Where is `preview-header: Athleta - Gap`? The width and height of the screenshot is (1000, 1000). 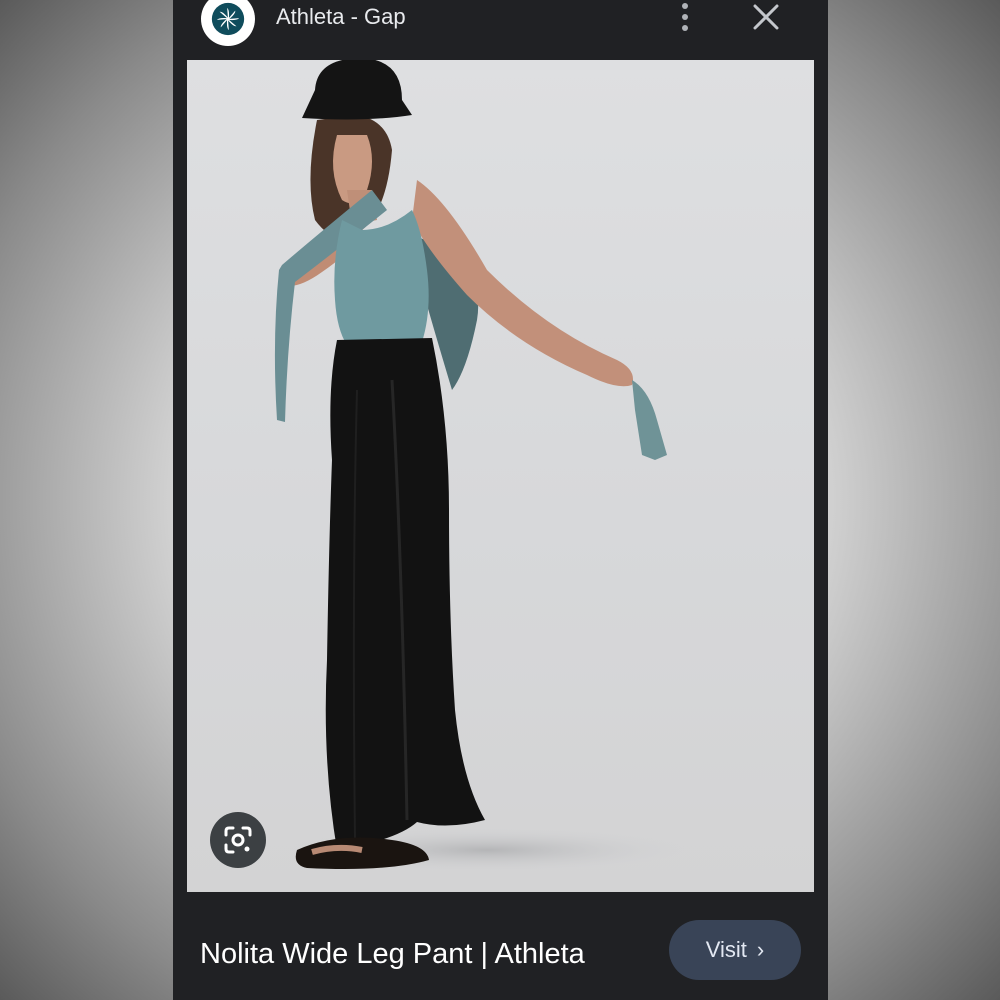 preview-header: Athleta - Gap is located at coordinates (500, 30).